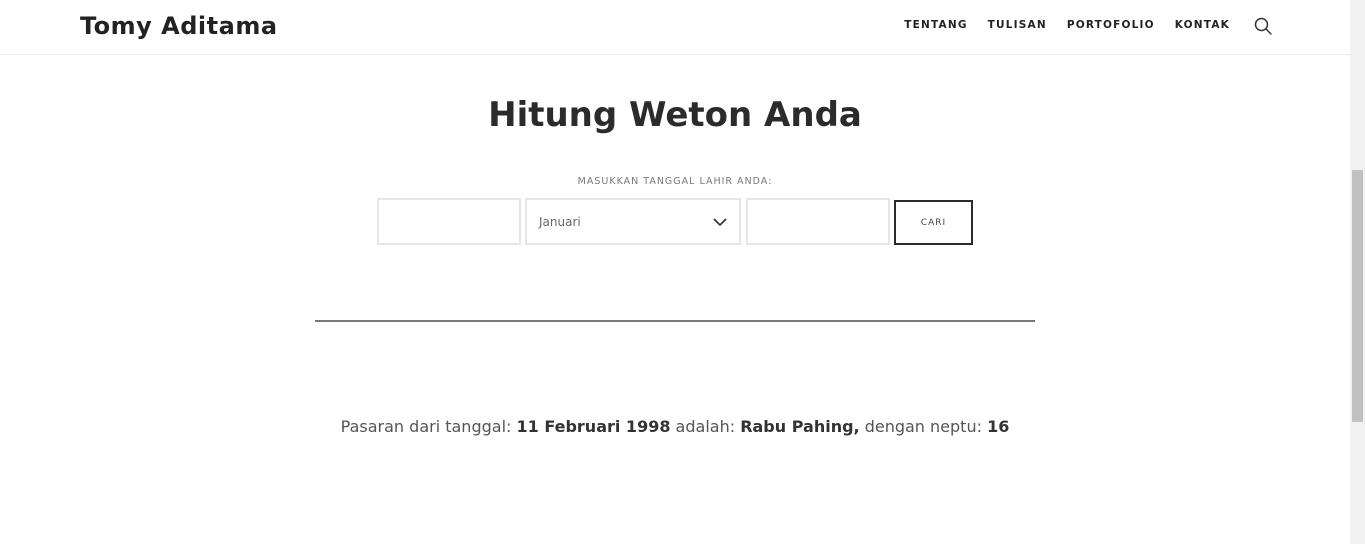 The width and height of the screenshot is (1365, 544). Describe the element at coordinates (1263, 26) in the screenshot. I see `search-icon` at that location.